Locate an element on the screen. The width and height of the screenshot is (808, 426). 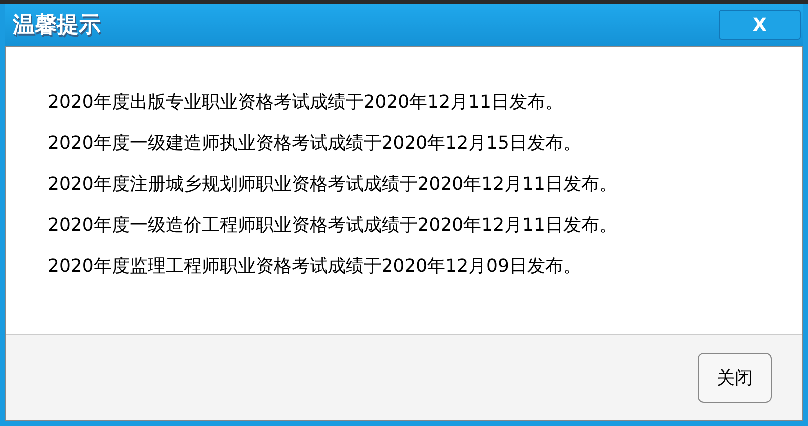
close-dialog-button: 关闭 is located at coordinates (735, 377).